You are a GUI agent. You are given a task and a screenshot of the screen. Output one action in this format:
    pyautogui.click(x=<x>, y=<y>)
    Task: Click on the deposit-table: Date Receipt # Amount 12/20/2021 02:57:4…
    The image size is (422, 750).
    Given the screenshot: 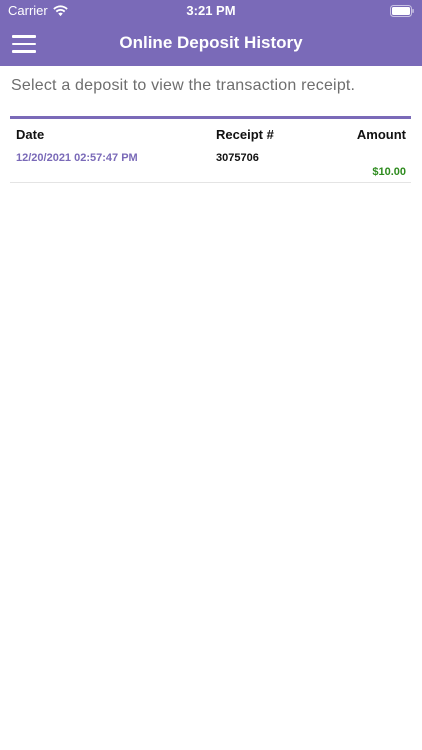 What is the action you would take?
    pyautogui.click(x=210, y=149)
    